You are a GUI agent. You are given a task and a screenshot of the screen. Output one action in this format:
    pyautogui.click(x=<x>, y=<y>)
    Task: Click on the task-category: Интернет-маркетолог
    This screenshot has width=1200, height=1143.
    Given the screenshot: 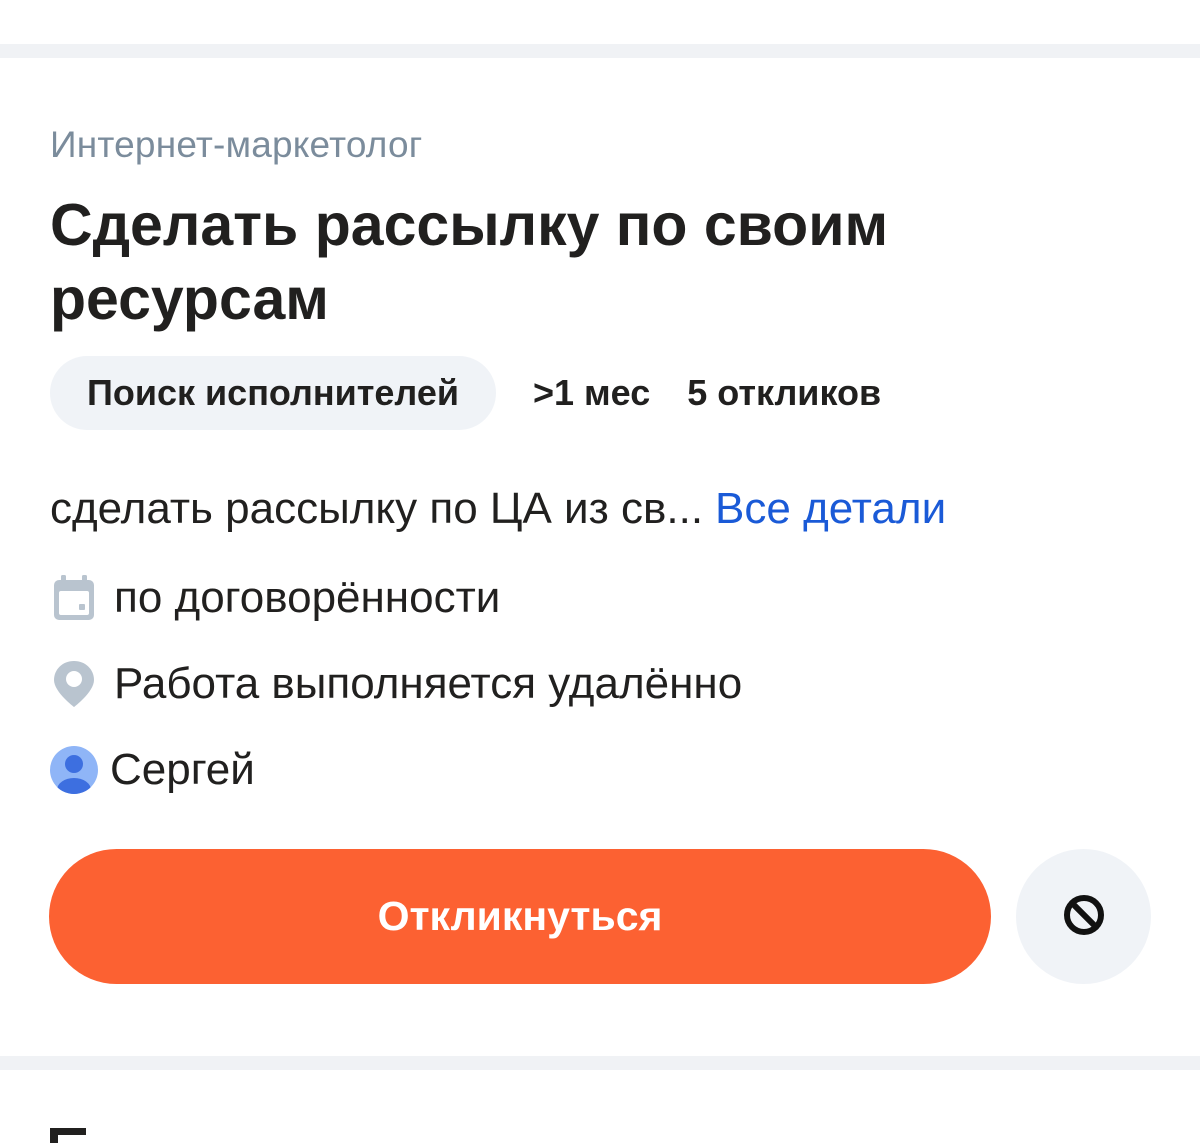 What is the action you would take?
    pyautogui.click(x=236, y=144)
    